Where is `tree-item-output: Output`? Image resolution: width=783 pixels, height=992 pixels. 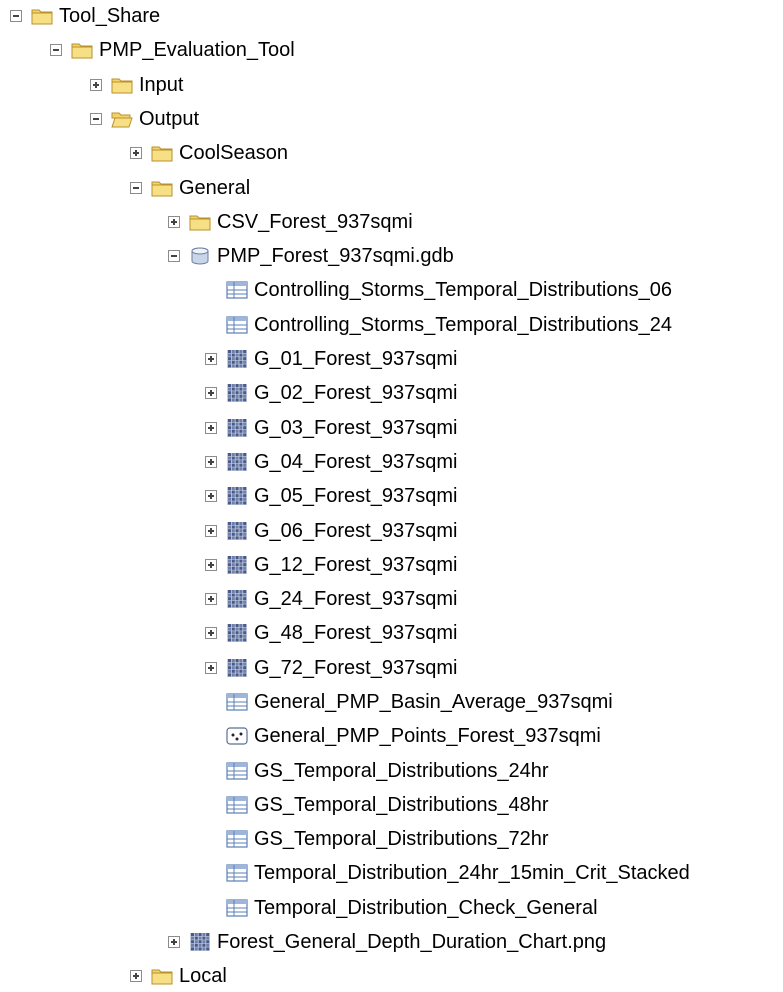 tree-item-output: Output is located at coordinates (144, 119).